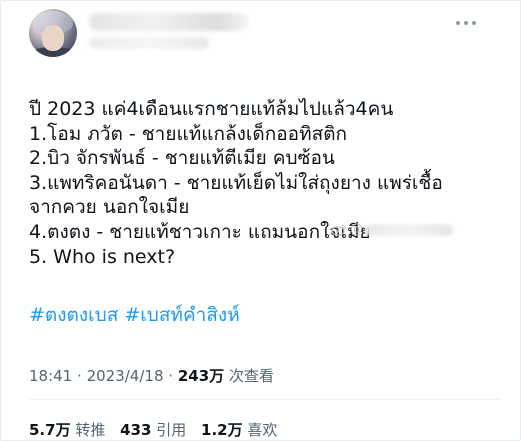  What do you see at coordinates (409, 229) in the screenshot?
I see `blurred-watermark-handle` at bounding box center [409, 229].